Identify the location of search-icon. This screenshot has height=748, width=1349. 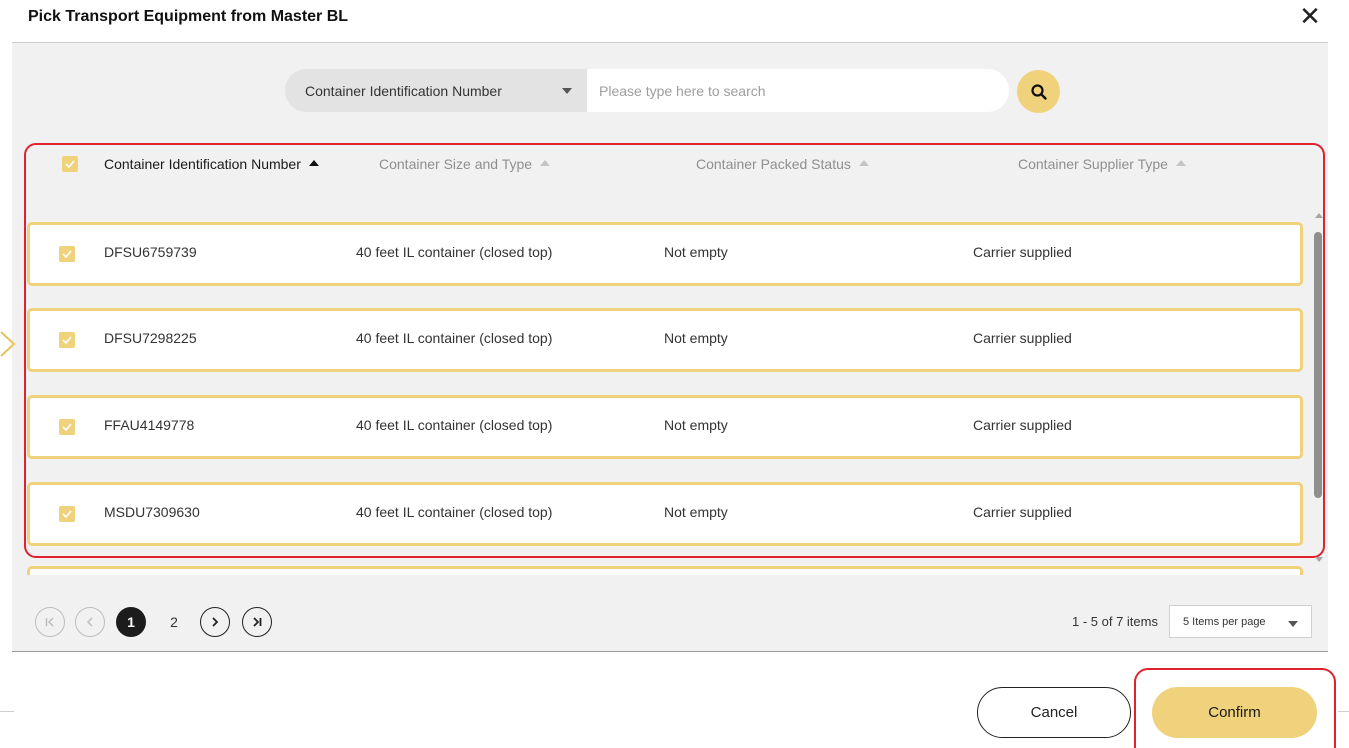
(1038, 91).